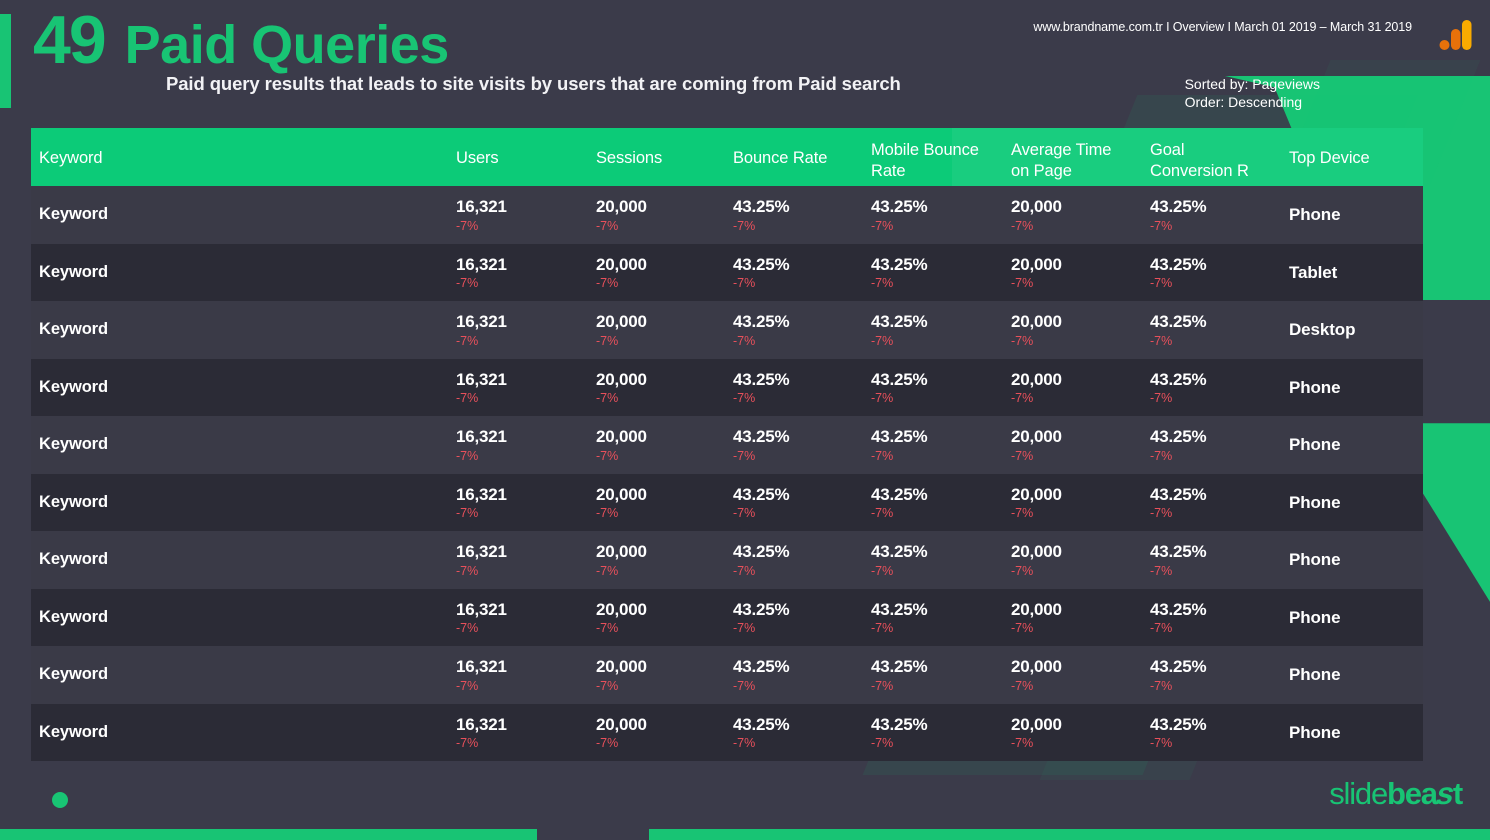 This screenshot has width=1490, height=840. I want to click on slidebeast-logo: slidebeast, so click(1396, 793).